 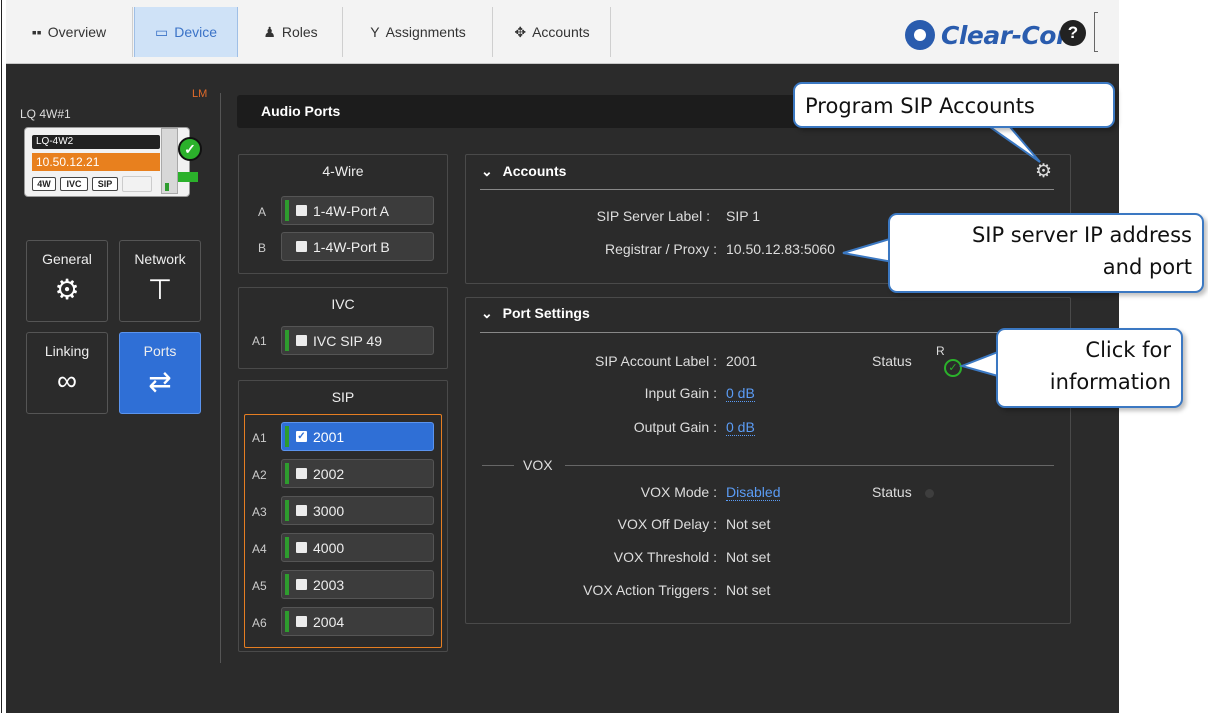 What do you see at coordinates (1089, 368) in the screenshot?
I see `callout-click-info: Click for information` at bounding box center [1089, 368].